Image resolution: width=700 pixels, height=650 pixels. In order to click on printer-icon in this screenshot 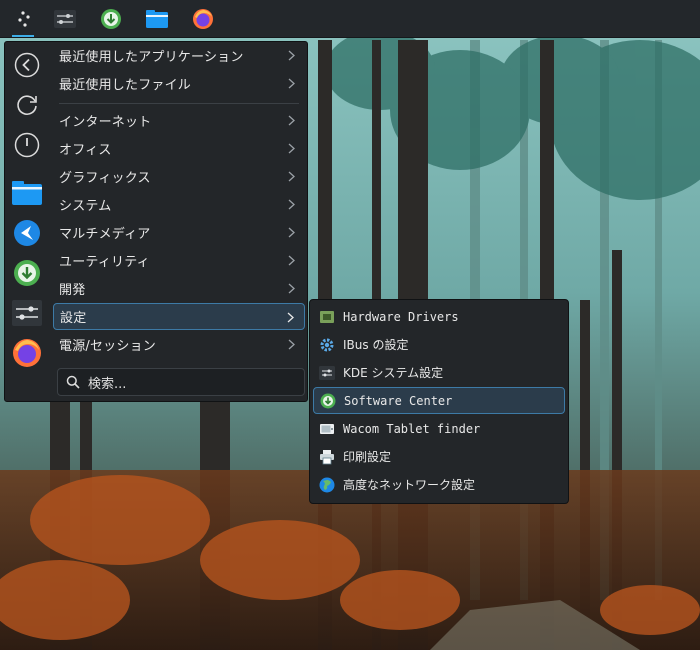, I will do `click(327, 457)`.